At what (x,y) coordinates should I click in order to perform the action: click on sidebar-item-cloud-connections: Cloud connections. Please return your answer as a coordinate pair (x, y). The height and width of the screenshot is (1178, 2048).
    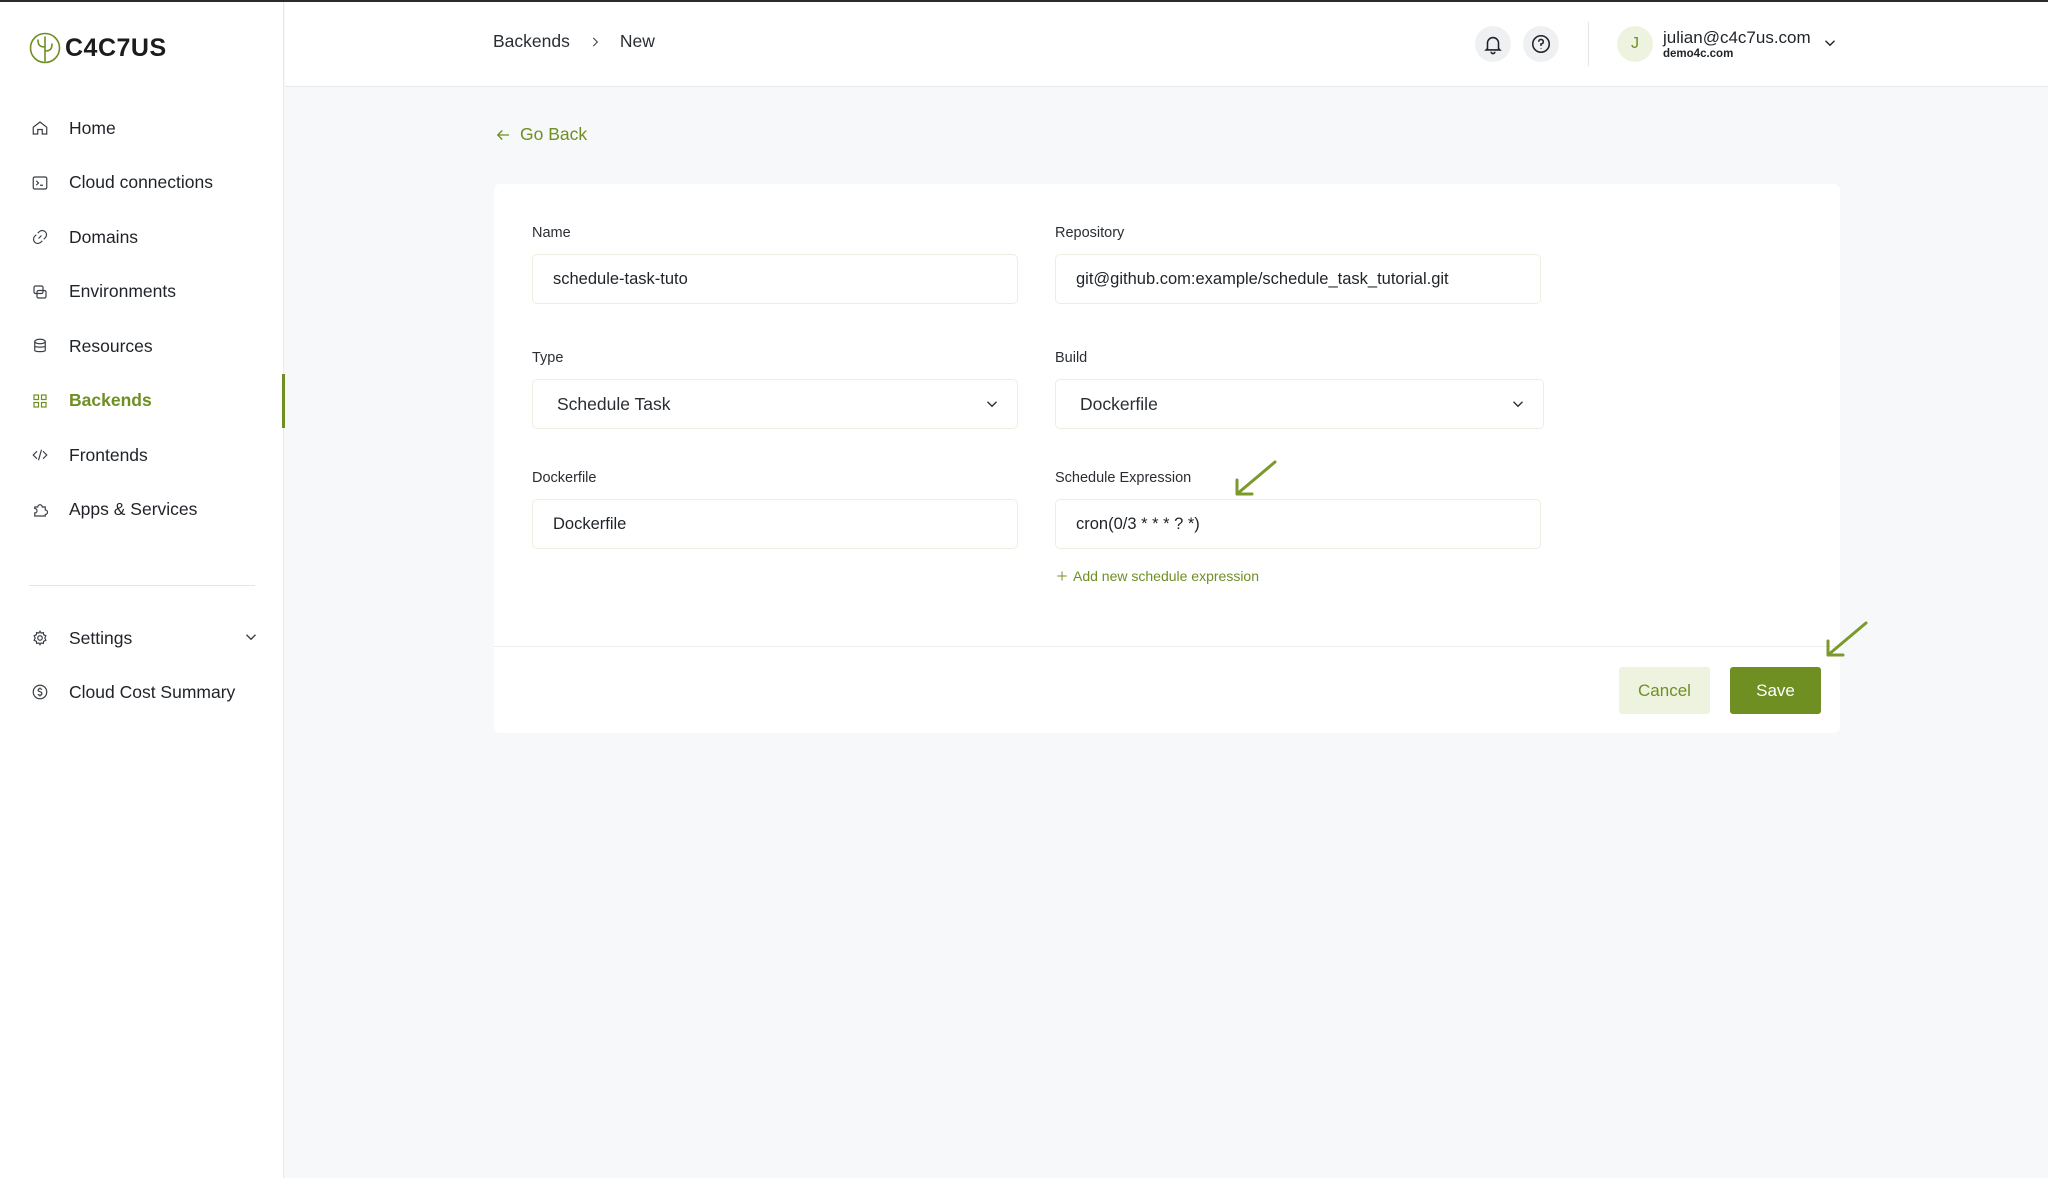
    Looking at the image, I should click on (142, 183).